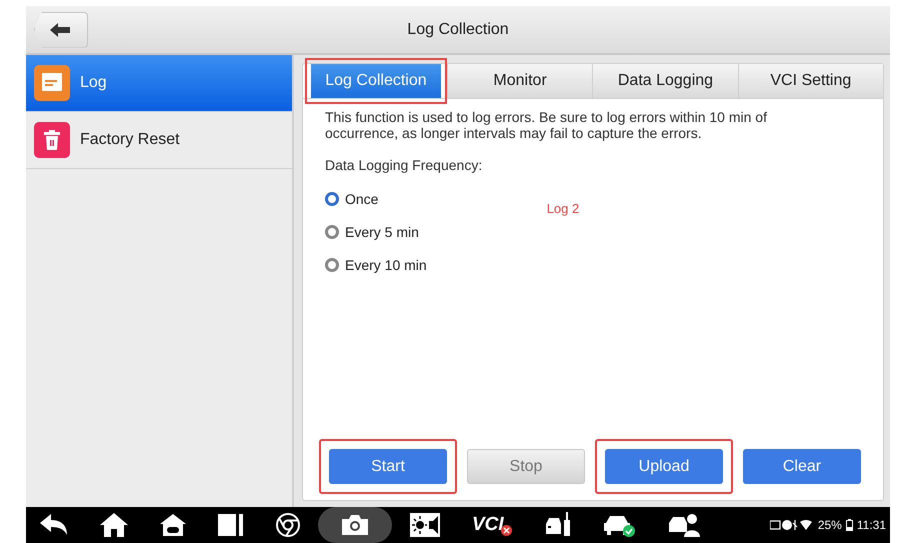 The width and height of the screenshot is (897, 543). Describe the element at coordinates (159, 140) in the screenshot. I see `sidebar-item: Factory Reset` at that location.